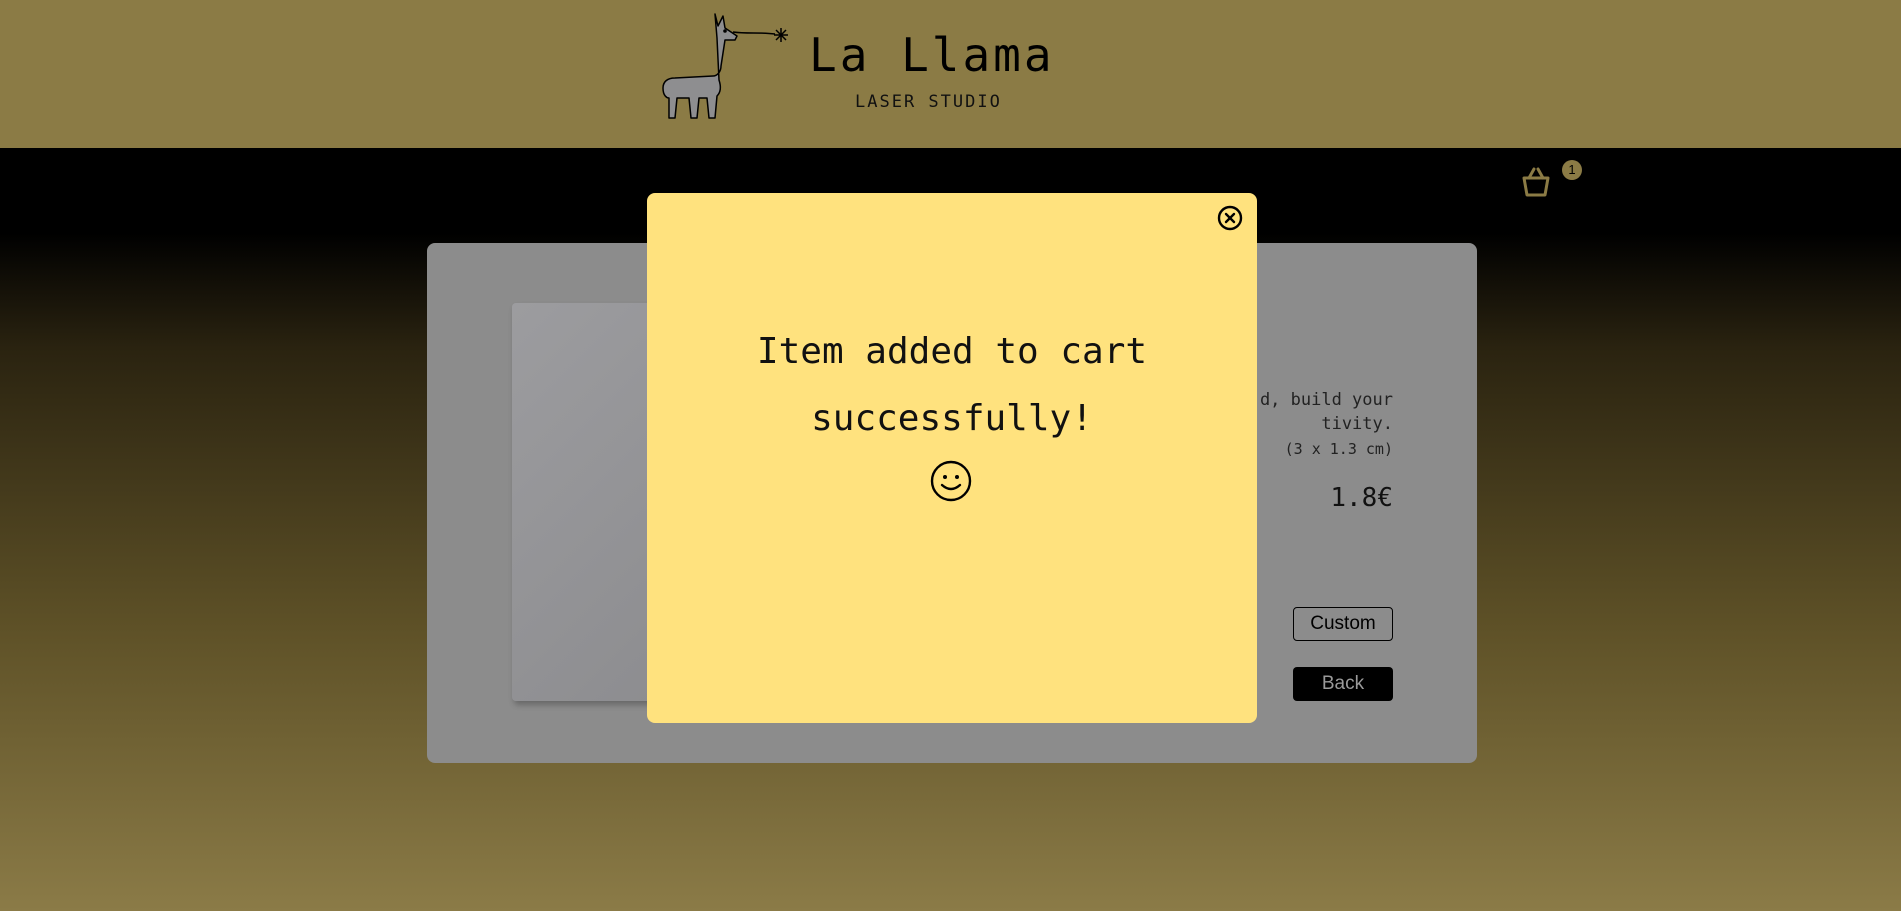 The height and width of the screenshot is (911, 1901). Describe the element at coordinates (952, 418) in the screenshot. I see `modal-message-line2: successfully!` at that location.